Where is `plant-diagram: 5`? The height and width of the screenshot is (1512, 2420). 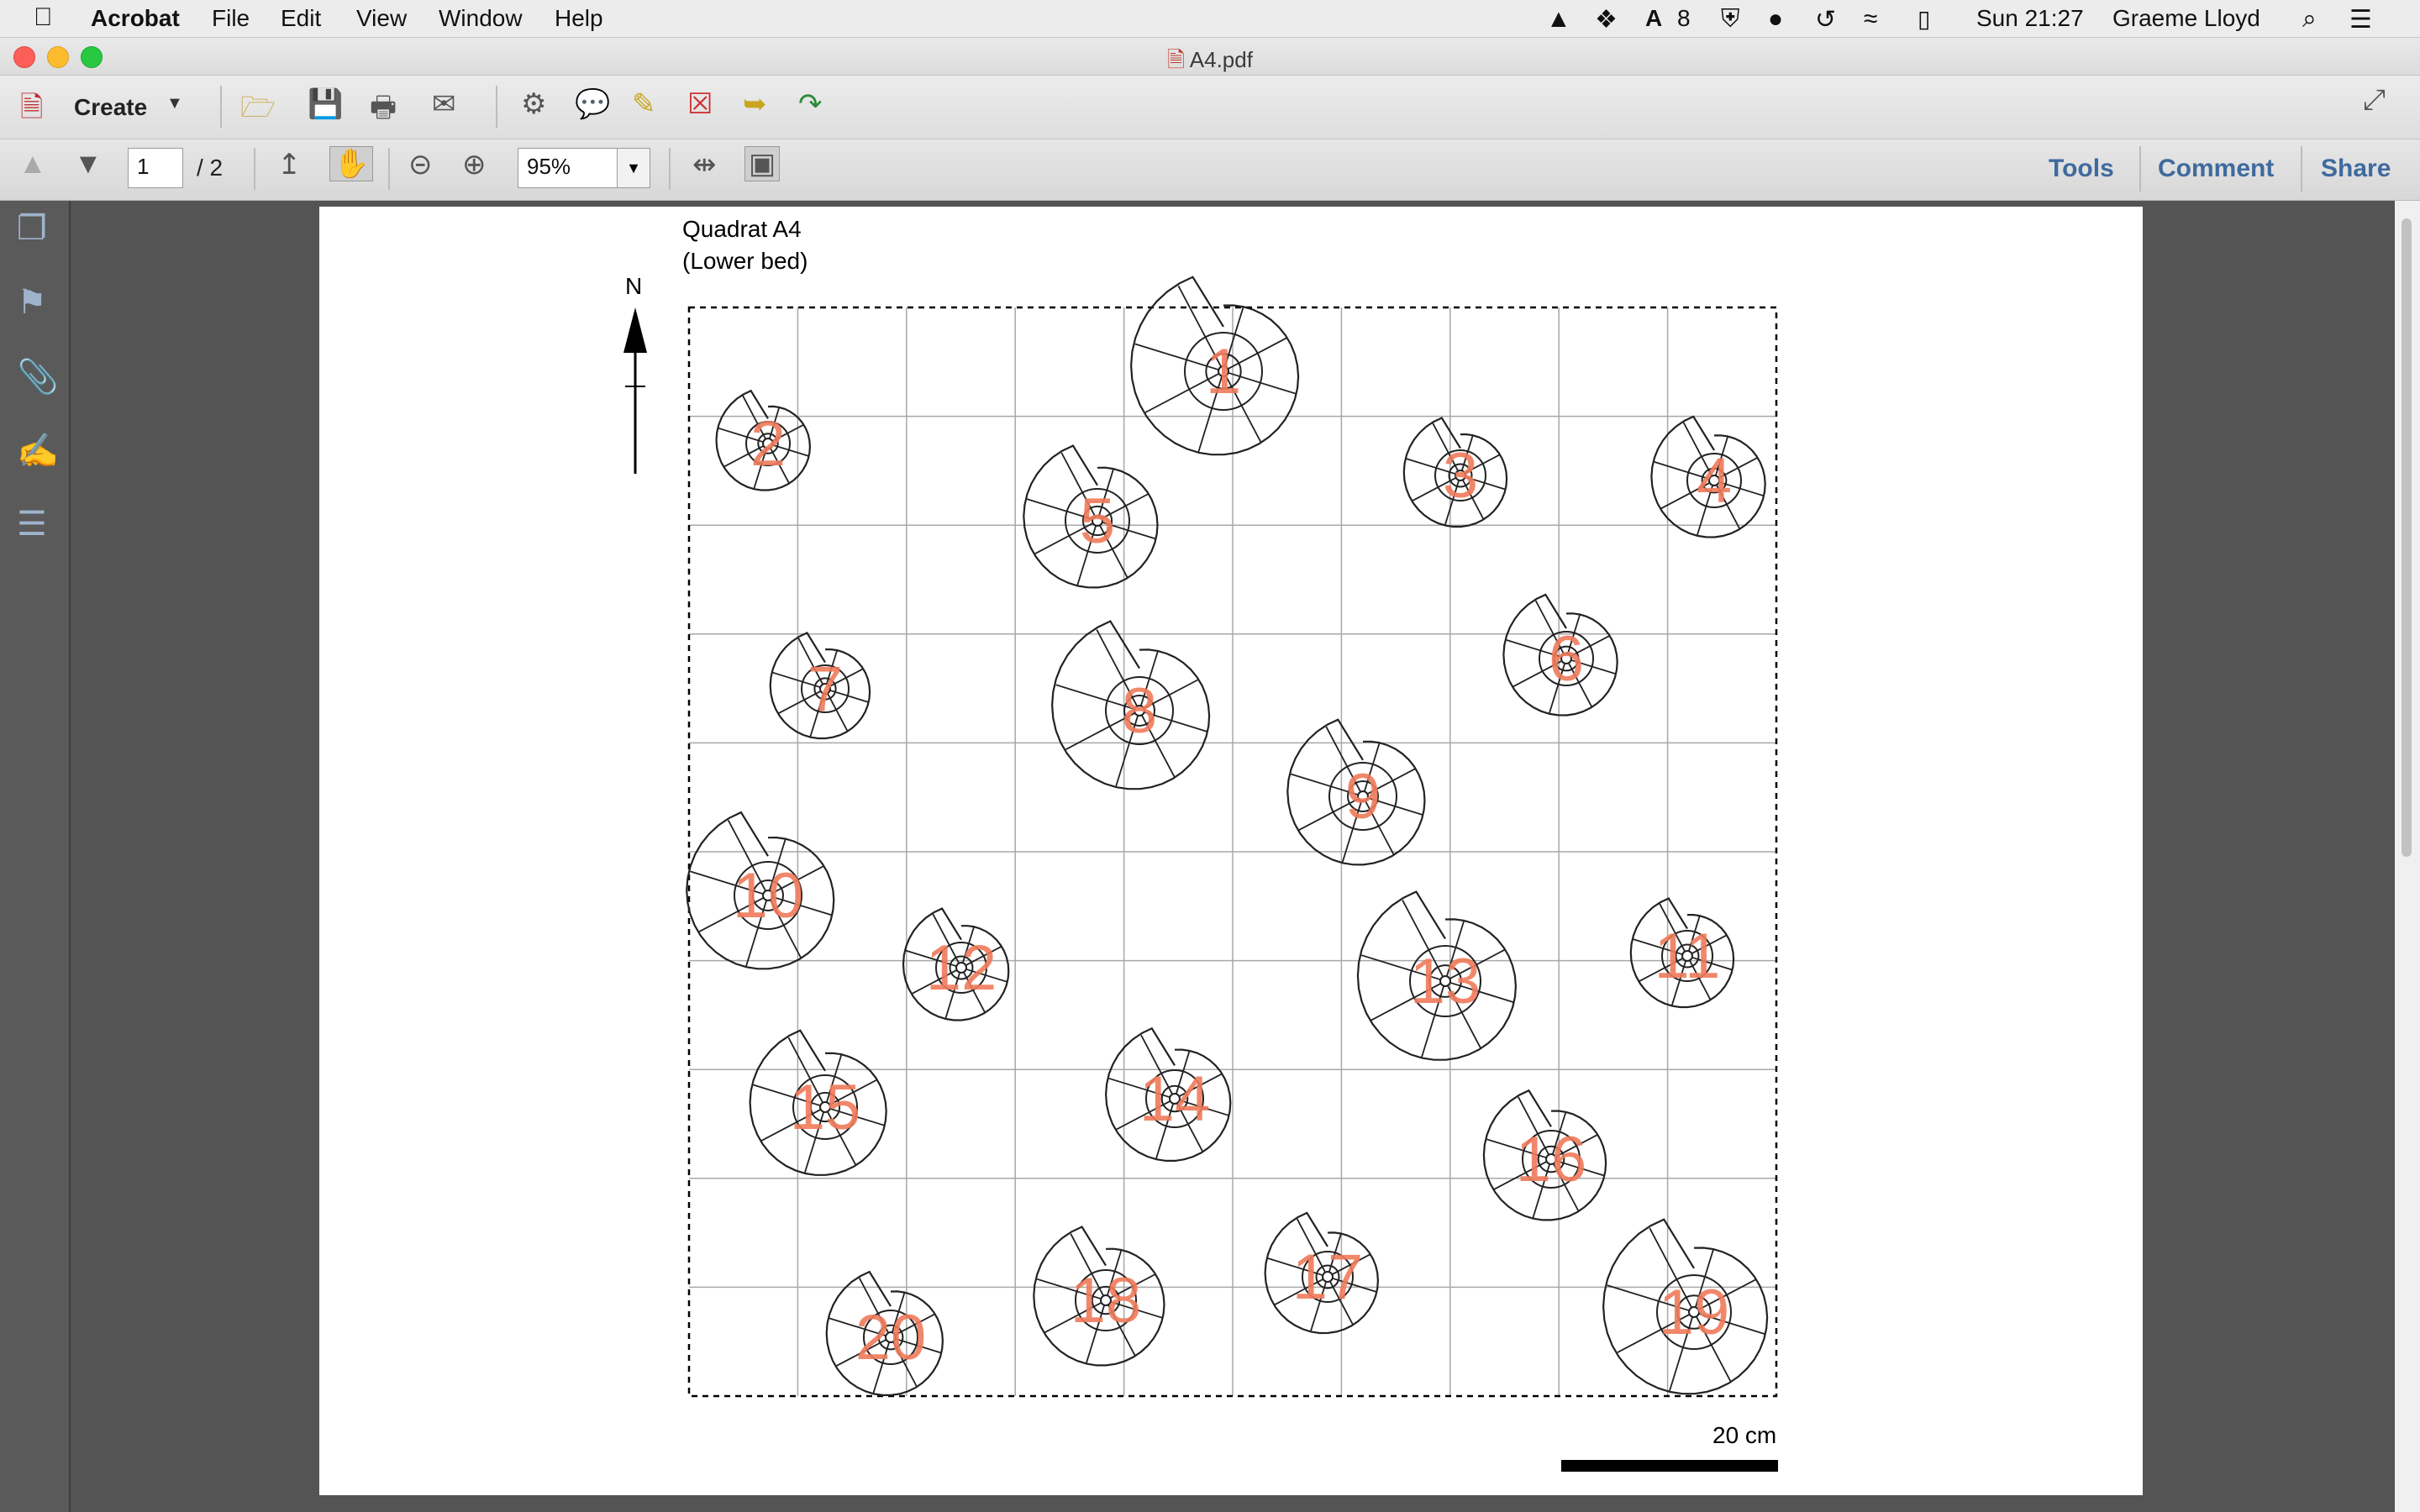 plant-diagram: 5 is located at coordinates (1091, 516).